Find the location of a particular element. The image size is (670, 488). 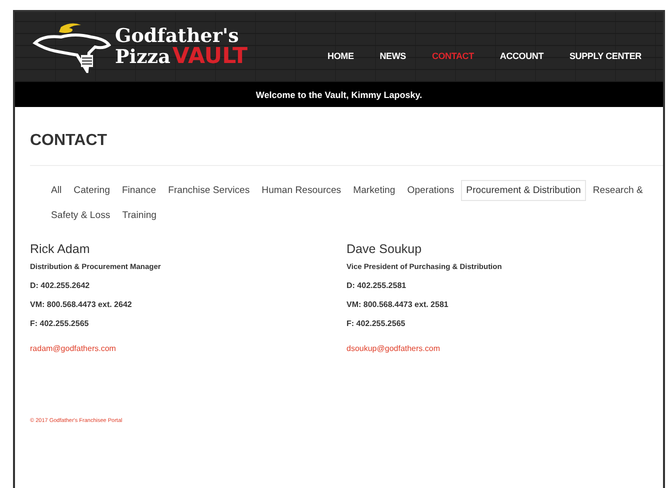

direct-phone: D: 402.255.2642 is located at coordinates (60, 285).